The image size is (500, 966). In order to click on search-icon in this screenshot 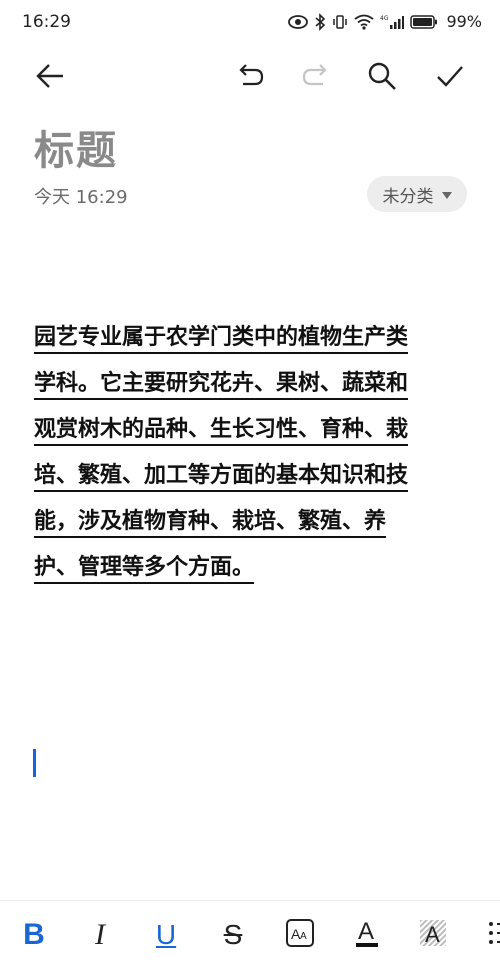, I will do `click(382, 78)`.